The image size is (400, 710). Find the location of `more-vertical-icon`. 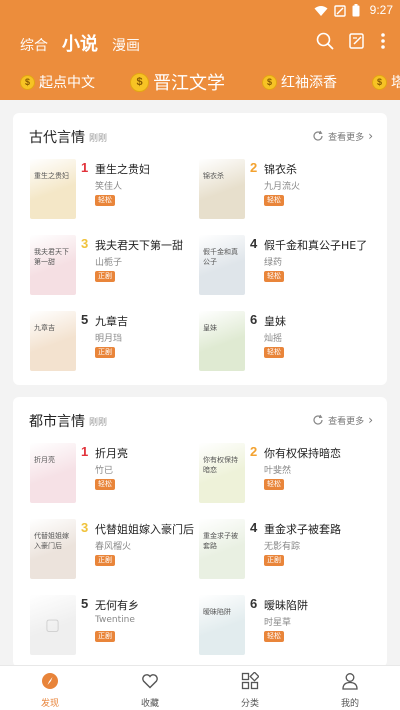

more-vertical-icon is located at coordinates (383, 41).